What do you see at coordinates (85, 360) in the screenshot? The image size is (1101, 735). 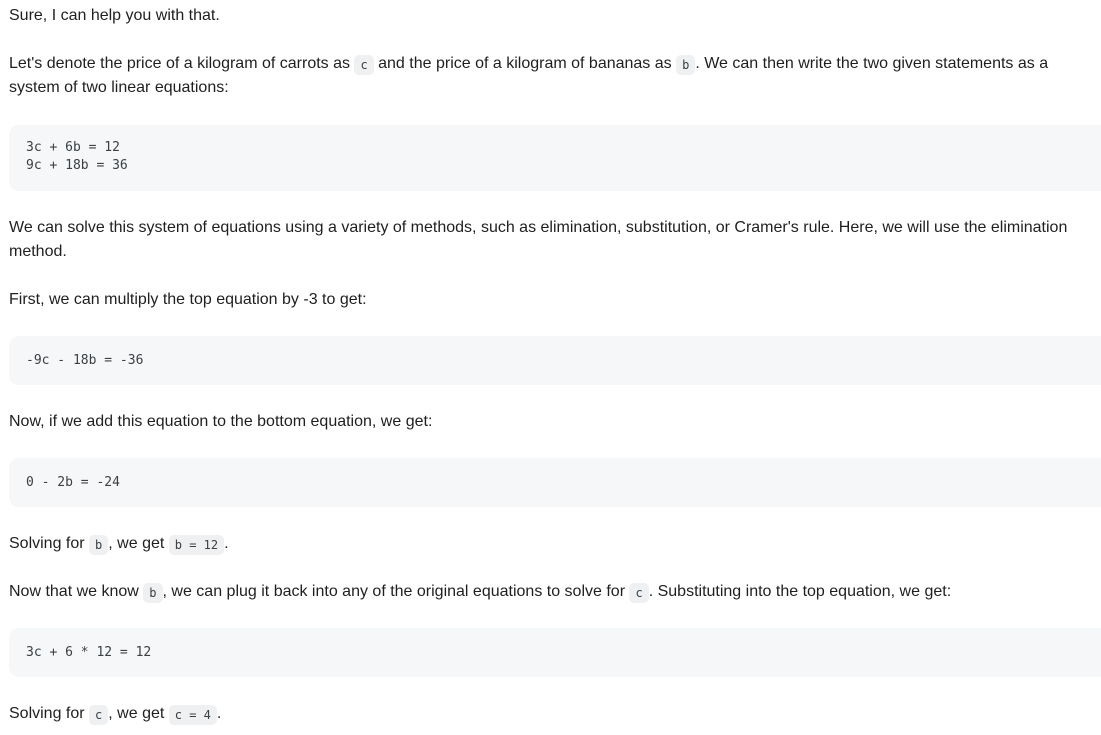 I see `code-text: -9c - 18b = -36` at bounding box center [85, 360].